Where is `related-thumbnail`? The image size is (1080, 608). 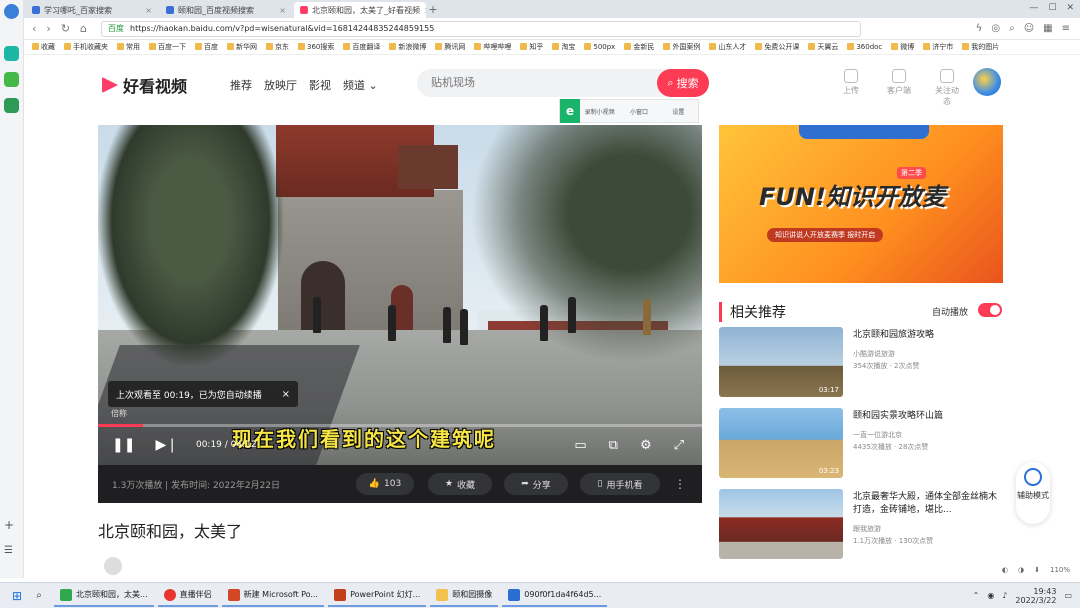 related-thumbnail is located at coordinates (781, 524).